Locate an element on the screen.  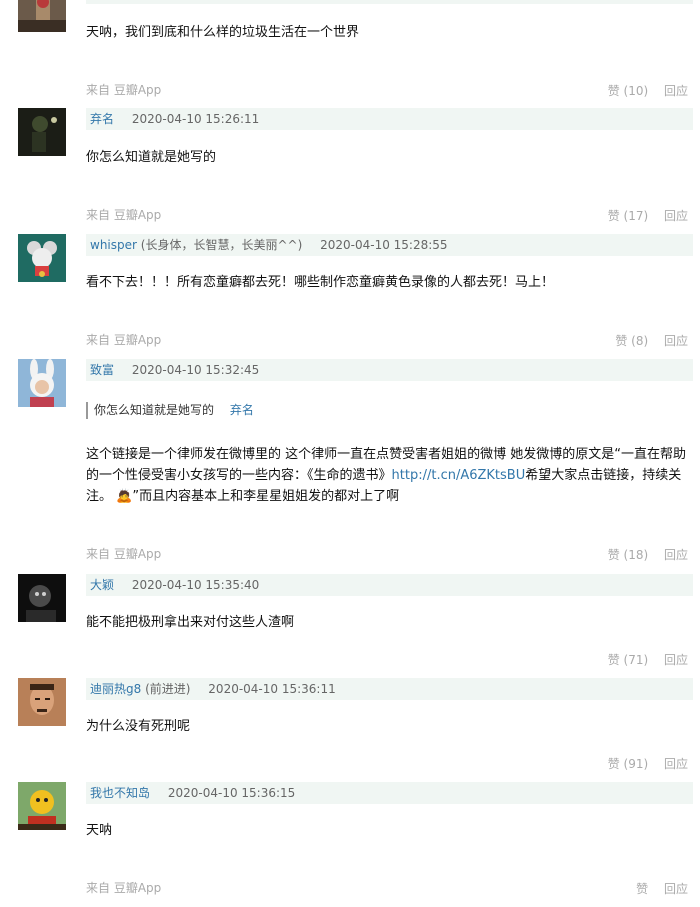
like-button: 赞 (17) is located at coordinates (628, 216).